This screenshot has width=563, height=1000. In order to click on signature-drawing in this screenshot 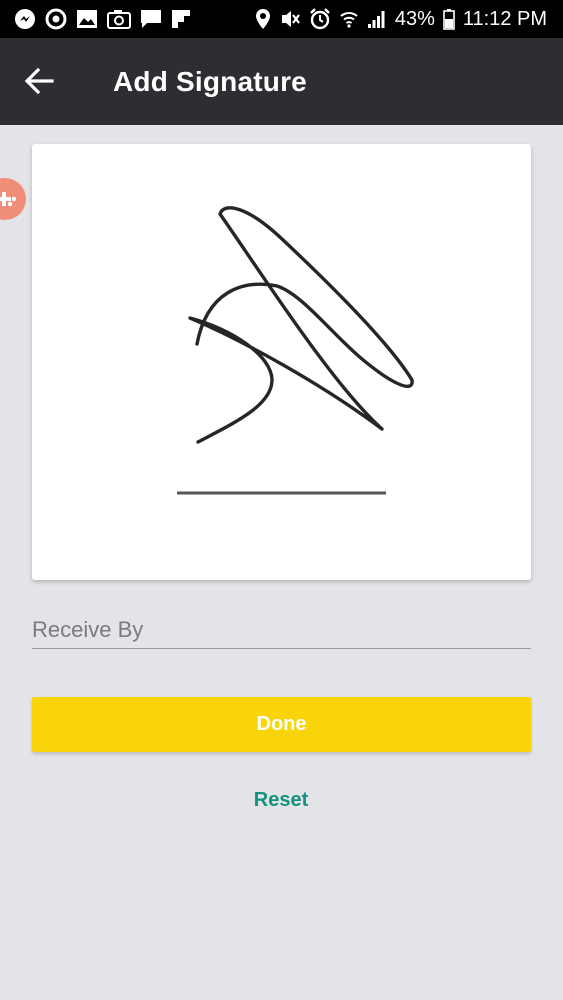, I will do `click(295, 350)`.